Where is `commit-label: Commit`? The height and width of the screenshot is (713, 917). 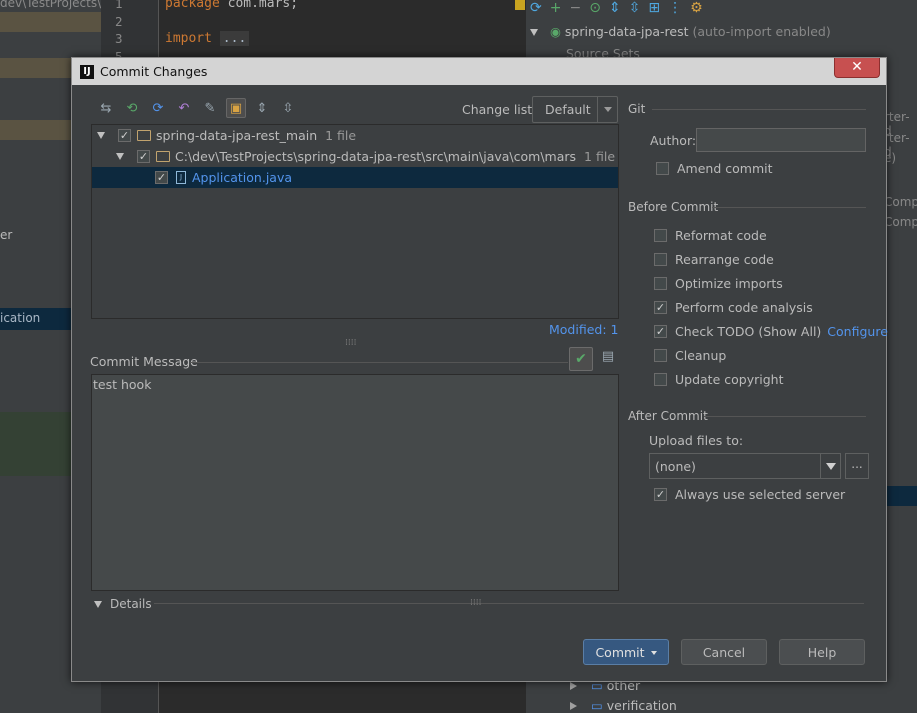
commit-label: Commit is located at coordinates (620, 652).